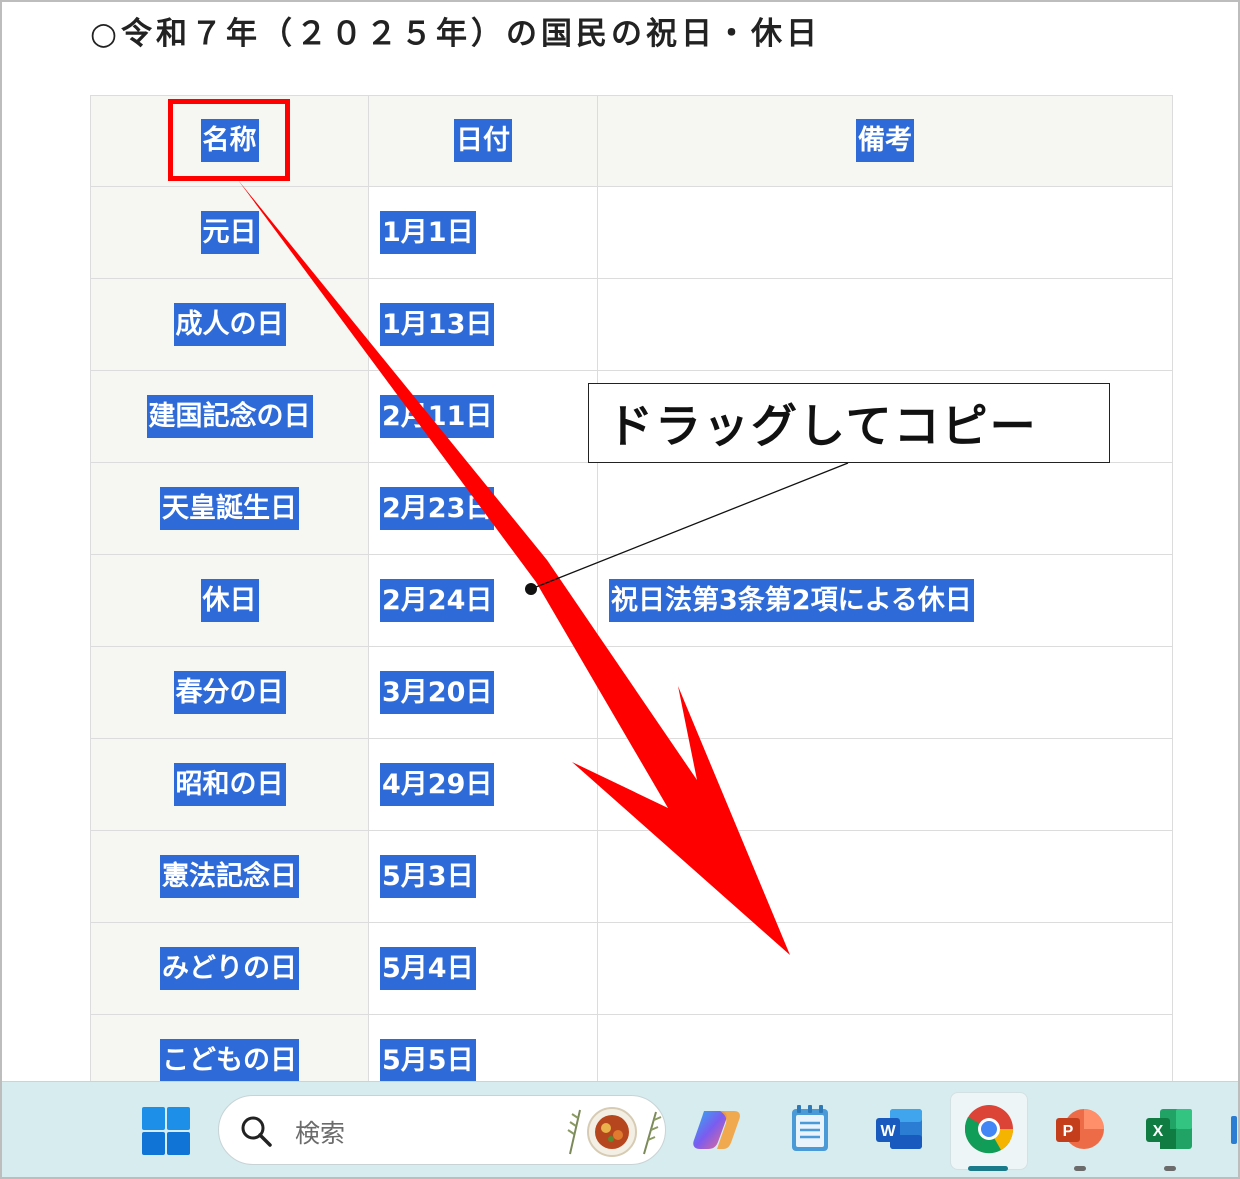 The width and height of the screenshot is (1240, 1179). I want to click on svg-text: X, so click(1158, 1131).